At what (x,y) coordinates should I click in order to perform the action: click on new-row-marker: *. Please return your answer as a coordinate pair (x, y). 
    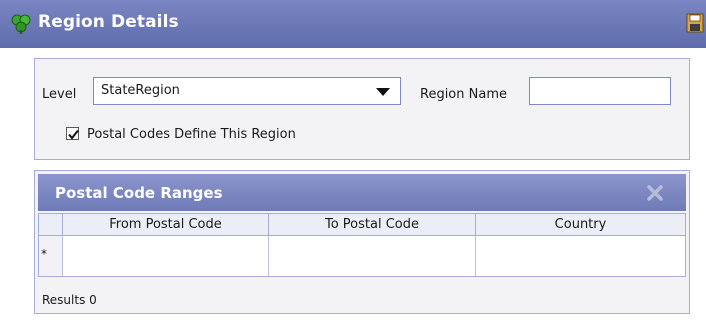
    Looking at the image, I should click on (44, 254).